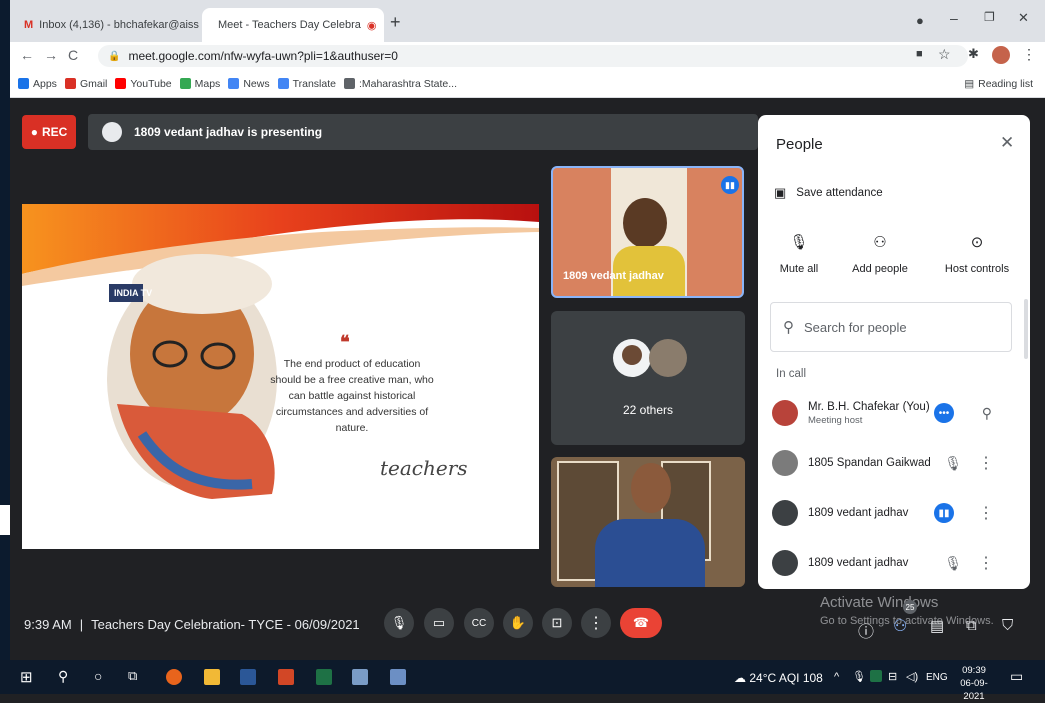 The image size is (1045, 703). What do you see at coordinates (132, 676) in the screenshot?
I see `task-view-icon: ⧉` at bounding box center [132, 676].